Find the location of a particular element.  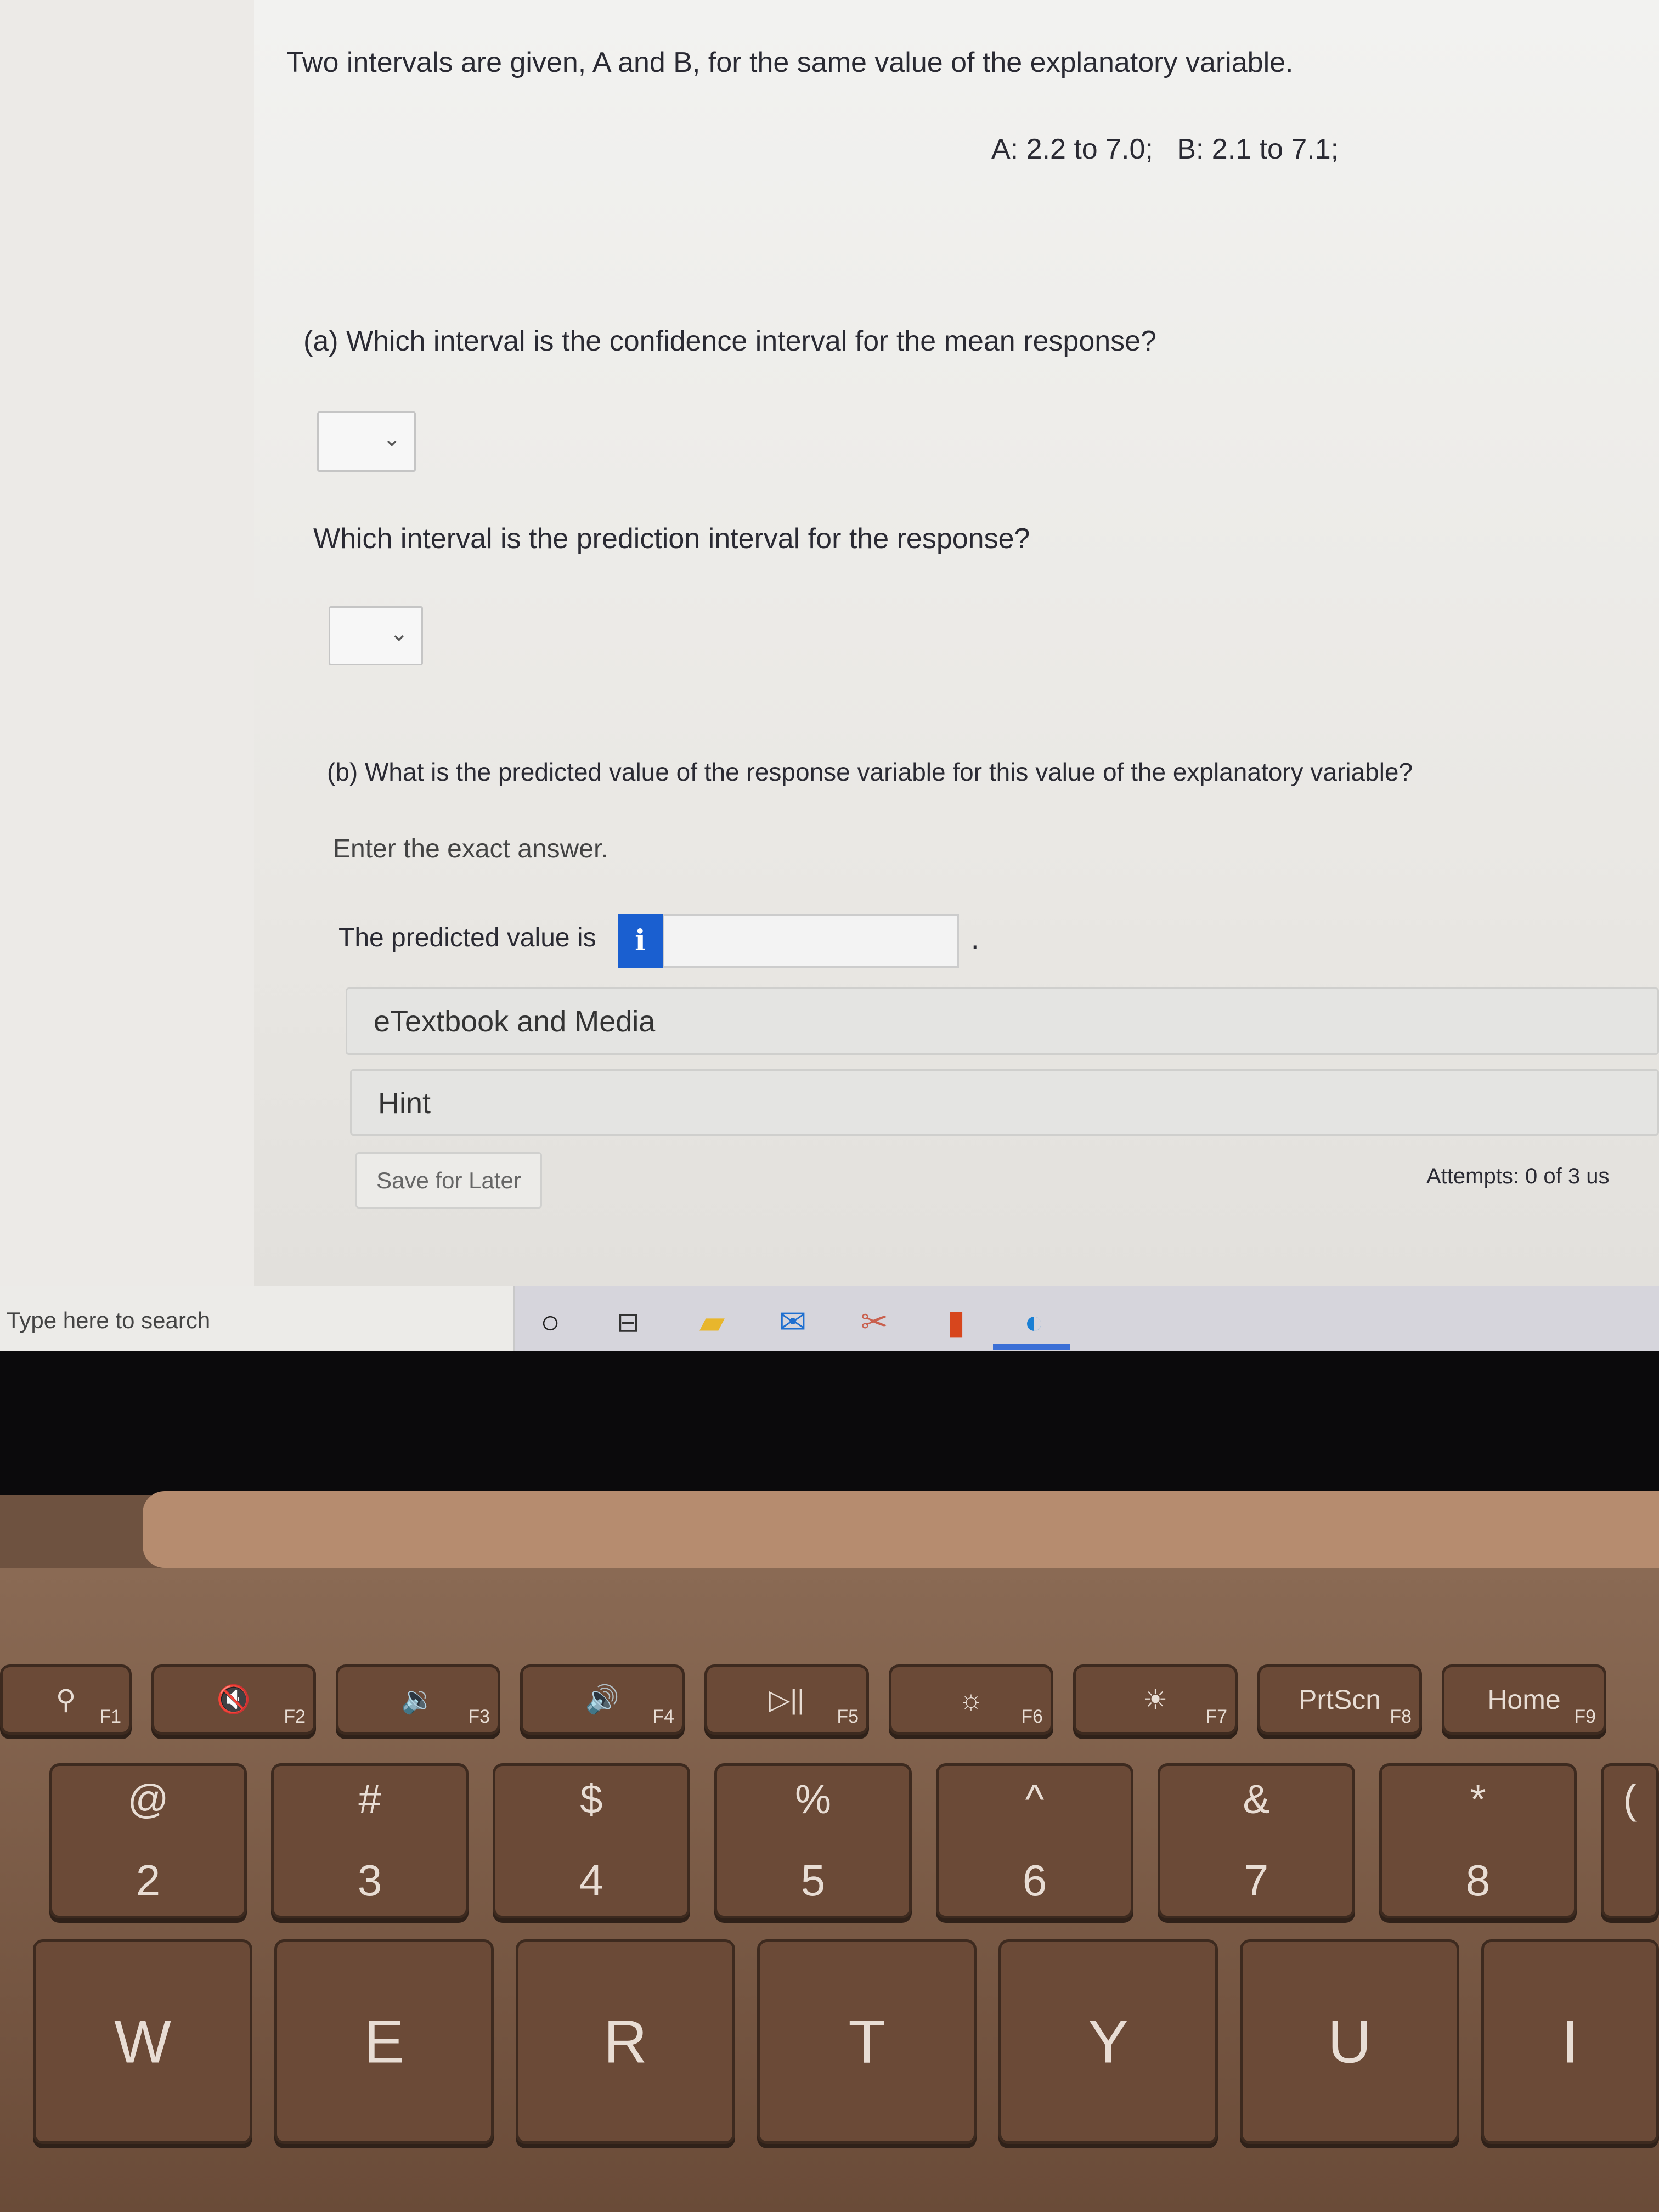

key-glyph: R is located at coordinates (625, 2042).